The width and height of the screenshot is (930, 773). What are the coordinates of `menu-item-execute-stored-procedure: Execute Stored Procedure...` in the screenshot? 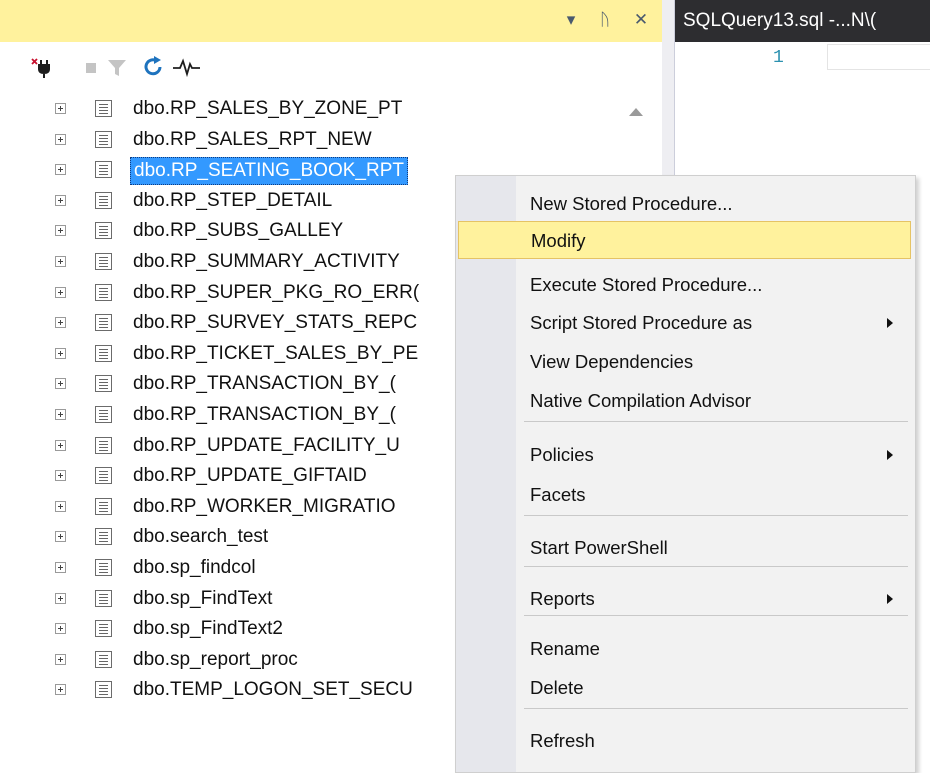 It's located at (684, 285).